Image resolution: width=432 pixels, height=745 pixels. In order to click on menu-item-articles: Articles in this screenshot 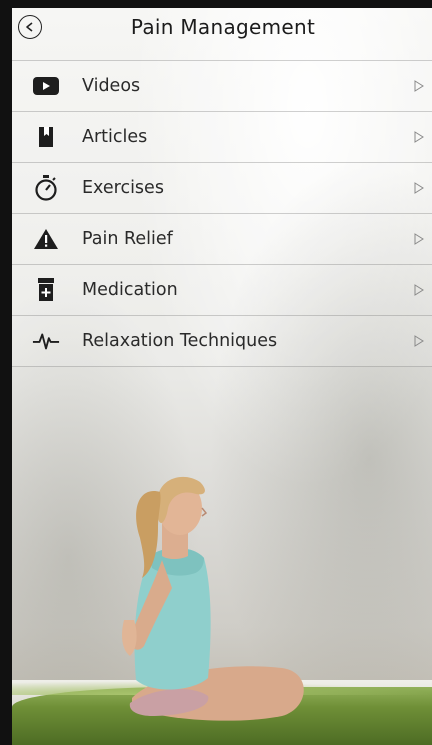, I will do `click(222, 136)`.